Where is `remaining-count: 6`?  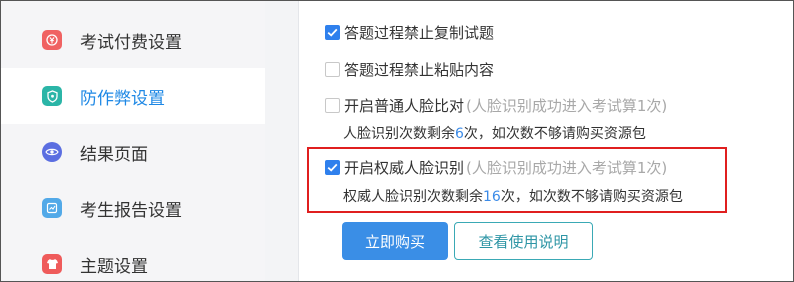
remaining-count: 6 is located at coordinates (459, 134).